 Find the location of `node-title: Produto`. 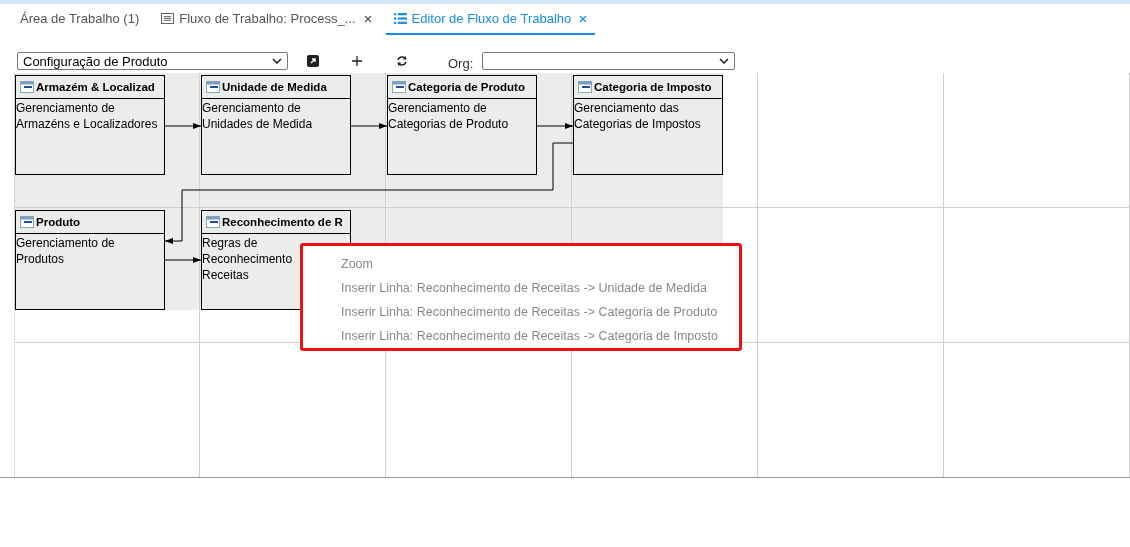

node-title: Produto is located at coordinates (58, 222).